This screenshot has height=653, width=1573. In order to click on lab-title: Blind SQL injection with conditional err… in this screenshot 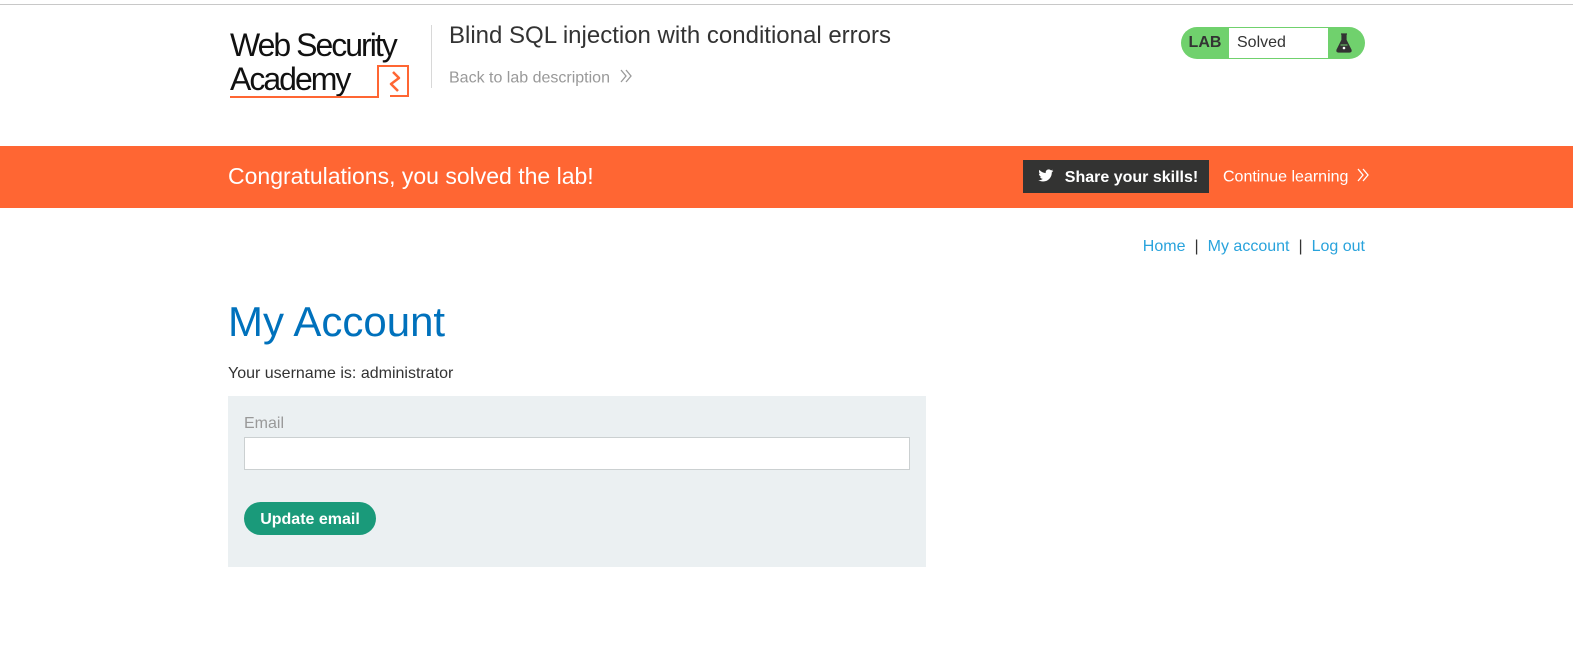, I will do `click(670, 35)`.